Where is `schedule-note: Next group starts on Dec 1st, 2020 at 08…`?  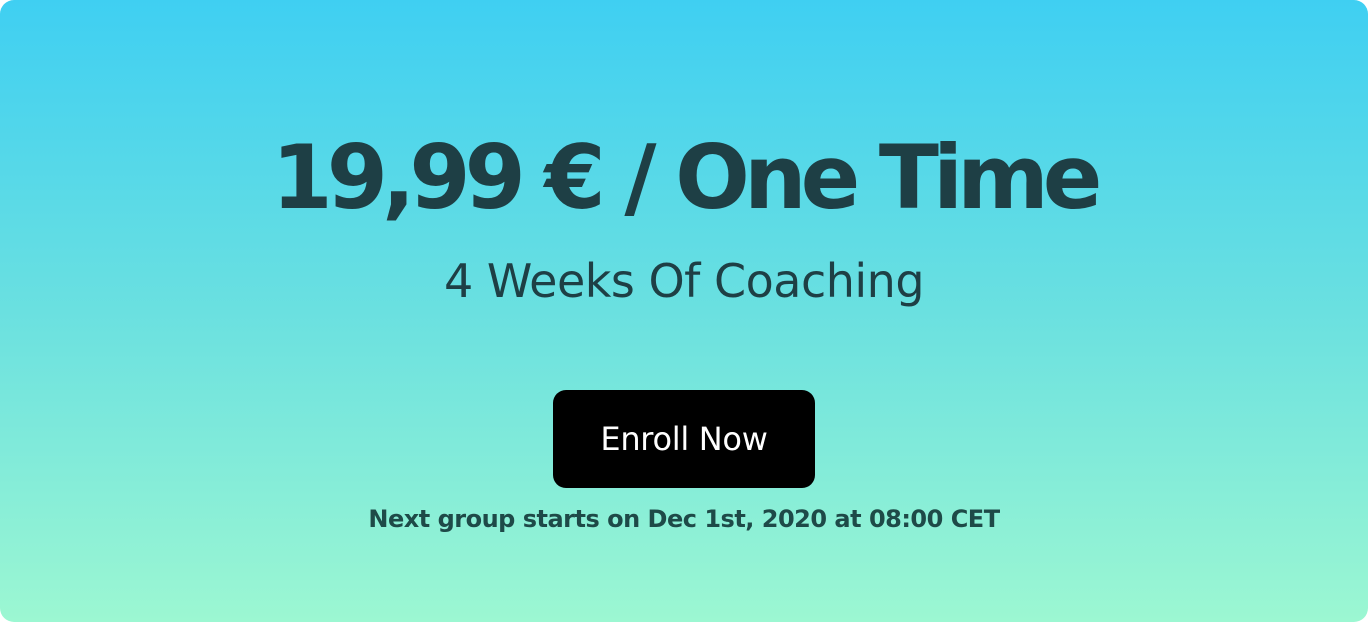 schedule-note: Next group starts on Dec 1st, 2020 at 08… is located at coordinates (684, 519).